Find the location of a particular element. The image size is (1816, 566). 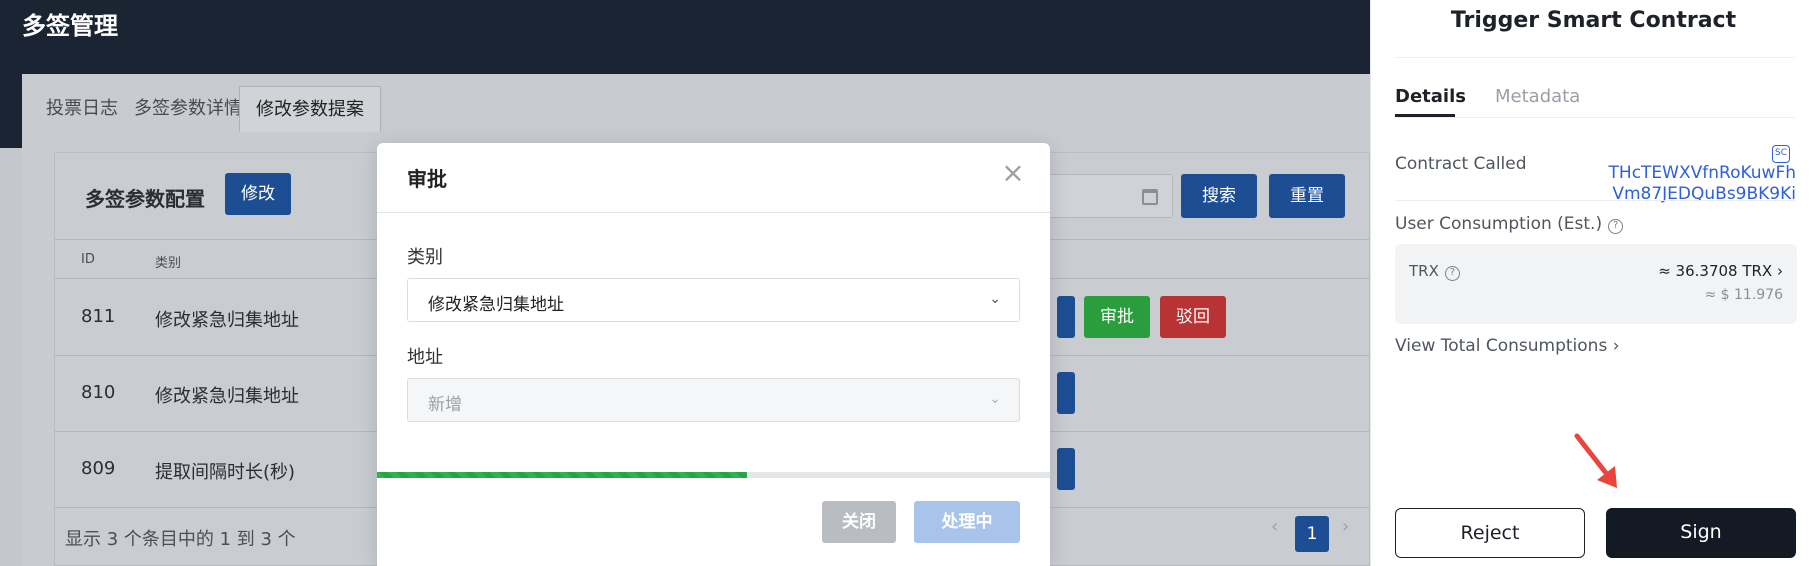

category-select: 修改紧急归集地址 ⌄ is located at coordinates (713, 300).